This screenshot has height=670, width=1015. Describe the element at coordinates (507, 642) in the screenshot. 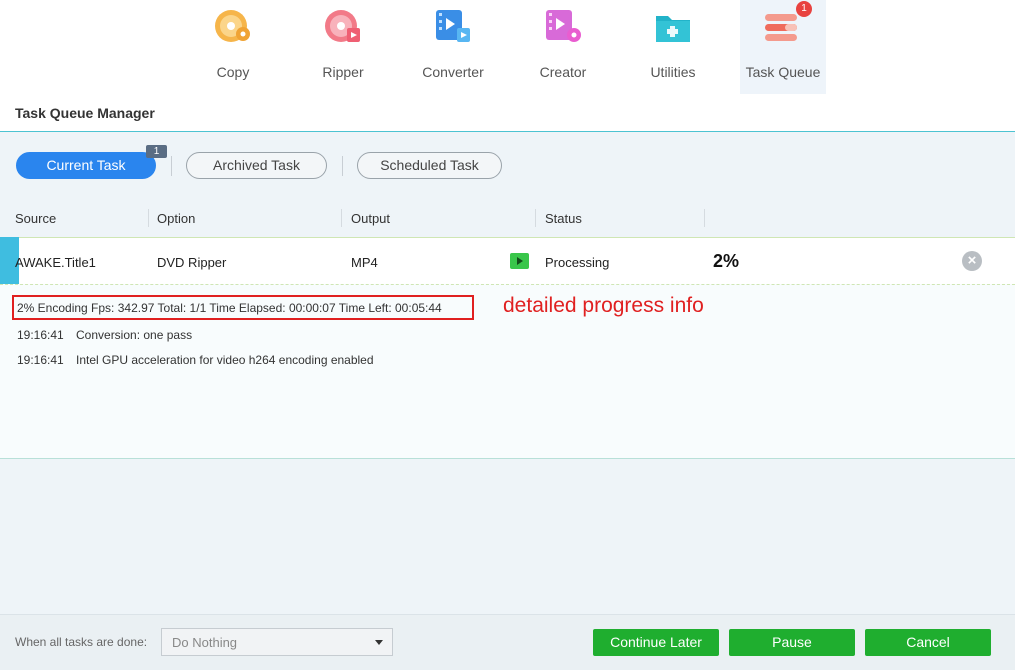

I see `bottom-action-bar` at that location.